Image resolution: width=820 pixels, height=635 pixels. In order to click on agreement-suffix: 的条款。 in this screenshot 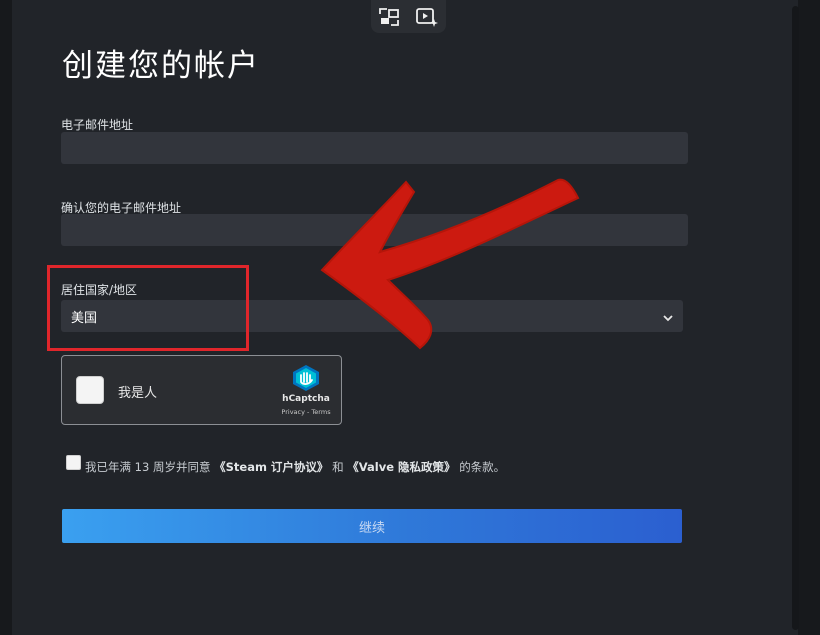, I will do `click(482, 467)`.